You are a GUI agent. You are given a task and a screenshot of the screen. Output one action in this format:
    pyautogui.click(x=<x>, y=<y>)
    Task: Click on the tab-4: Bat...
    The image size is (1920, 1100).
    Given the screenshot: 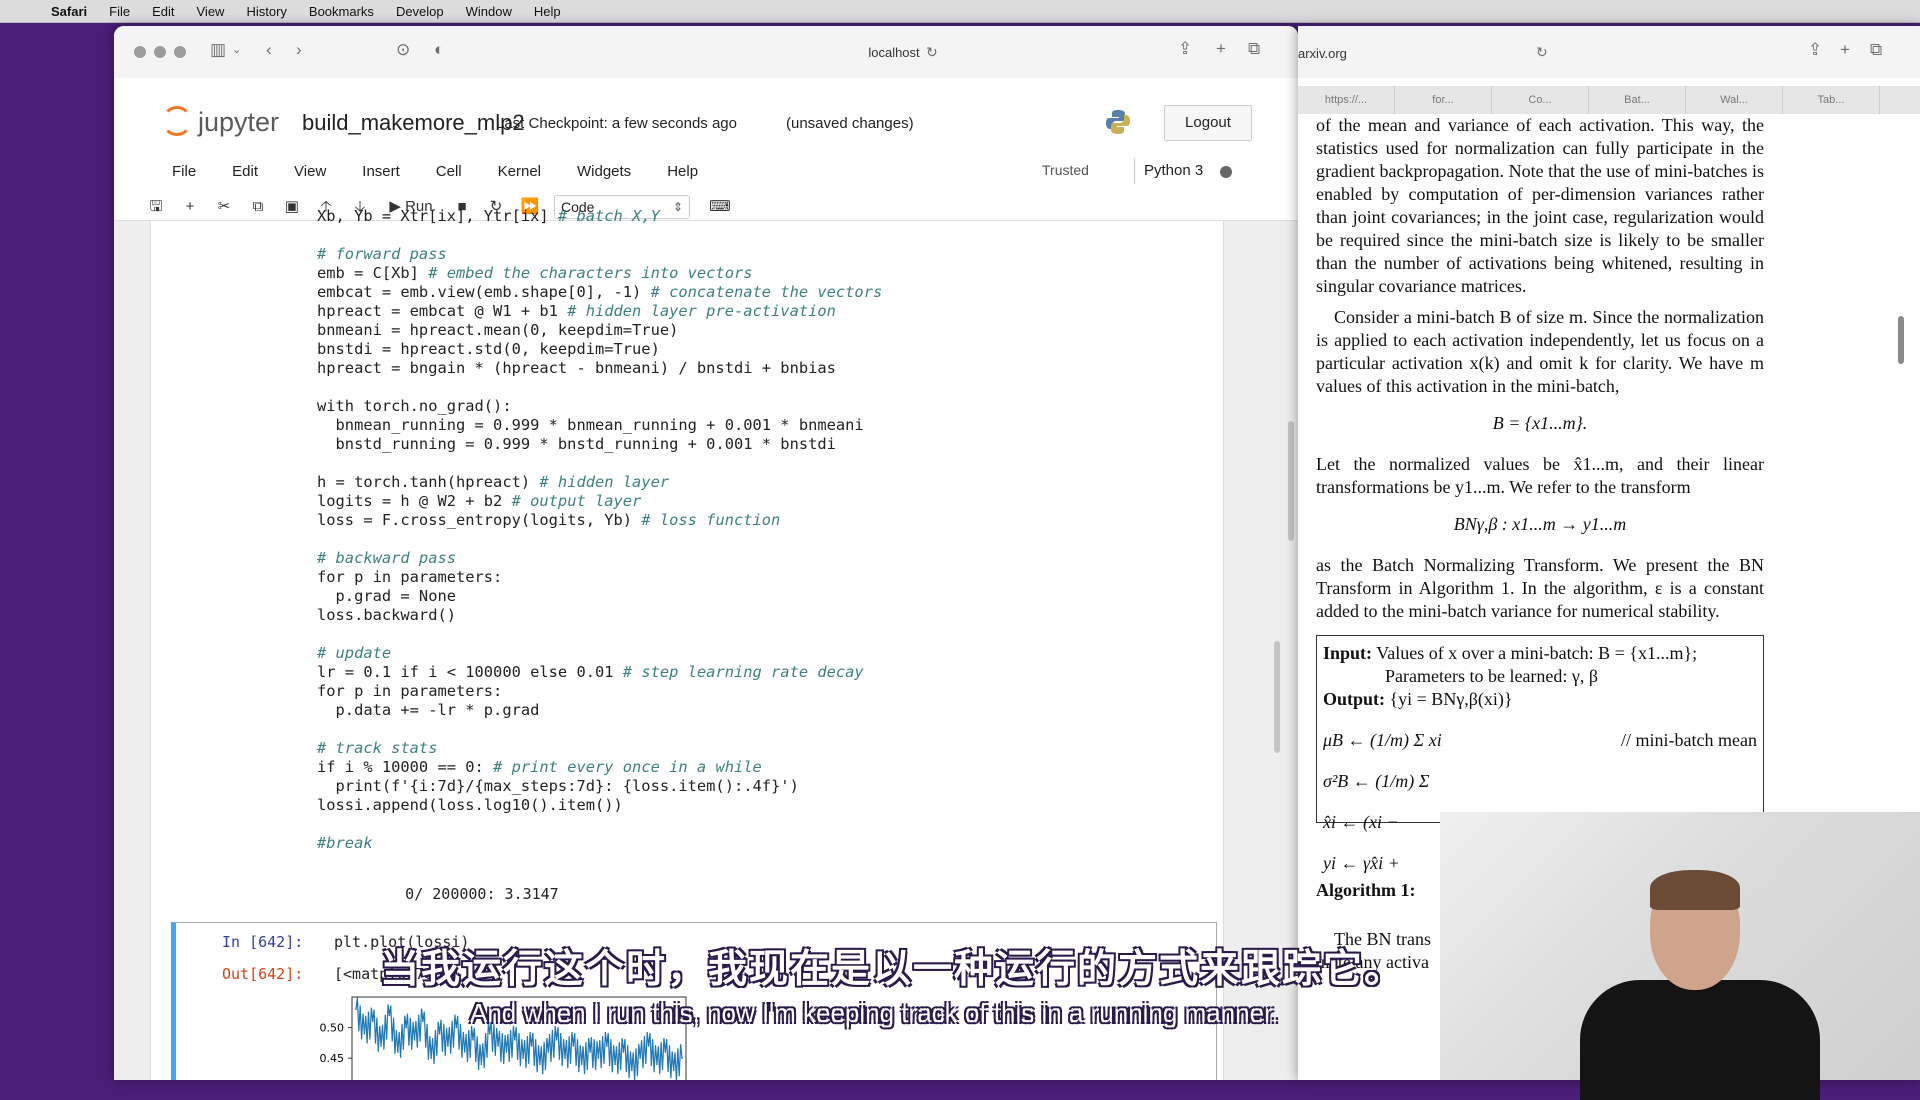 What is the action you would take?
    pyautogui.click(x=1637, y=100)
    